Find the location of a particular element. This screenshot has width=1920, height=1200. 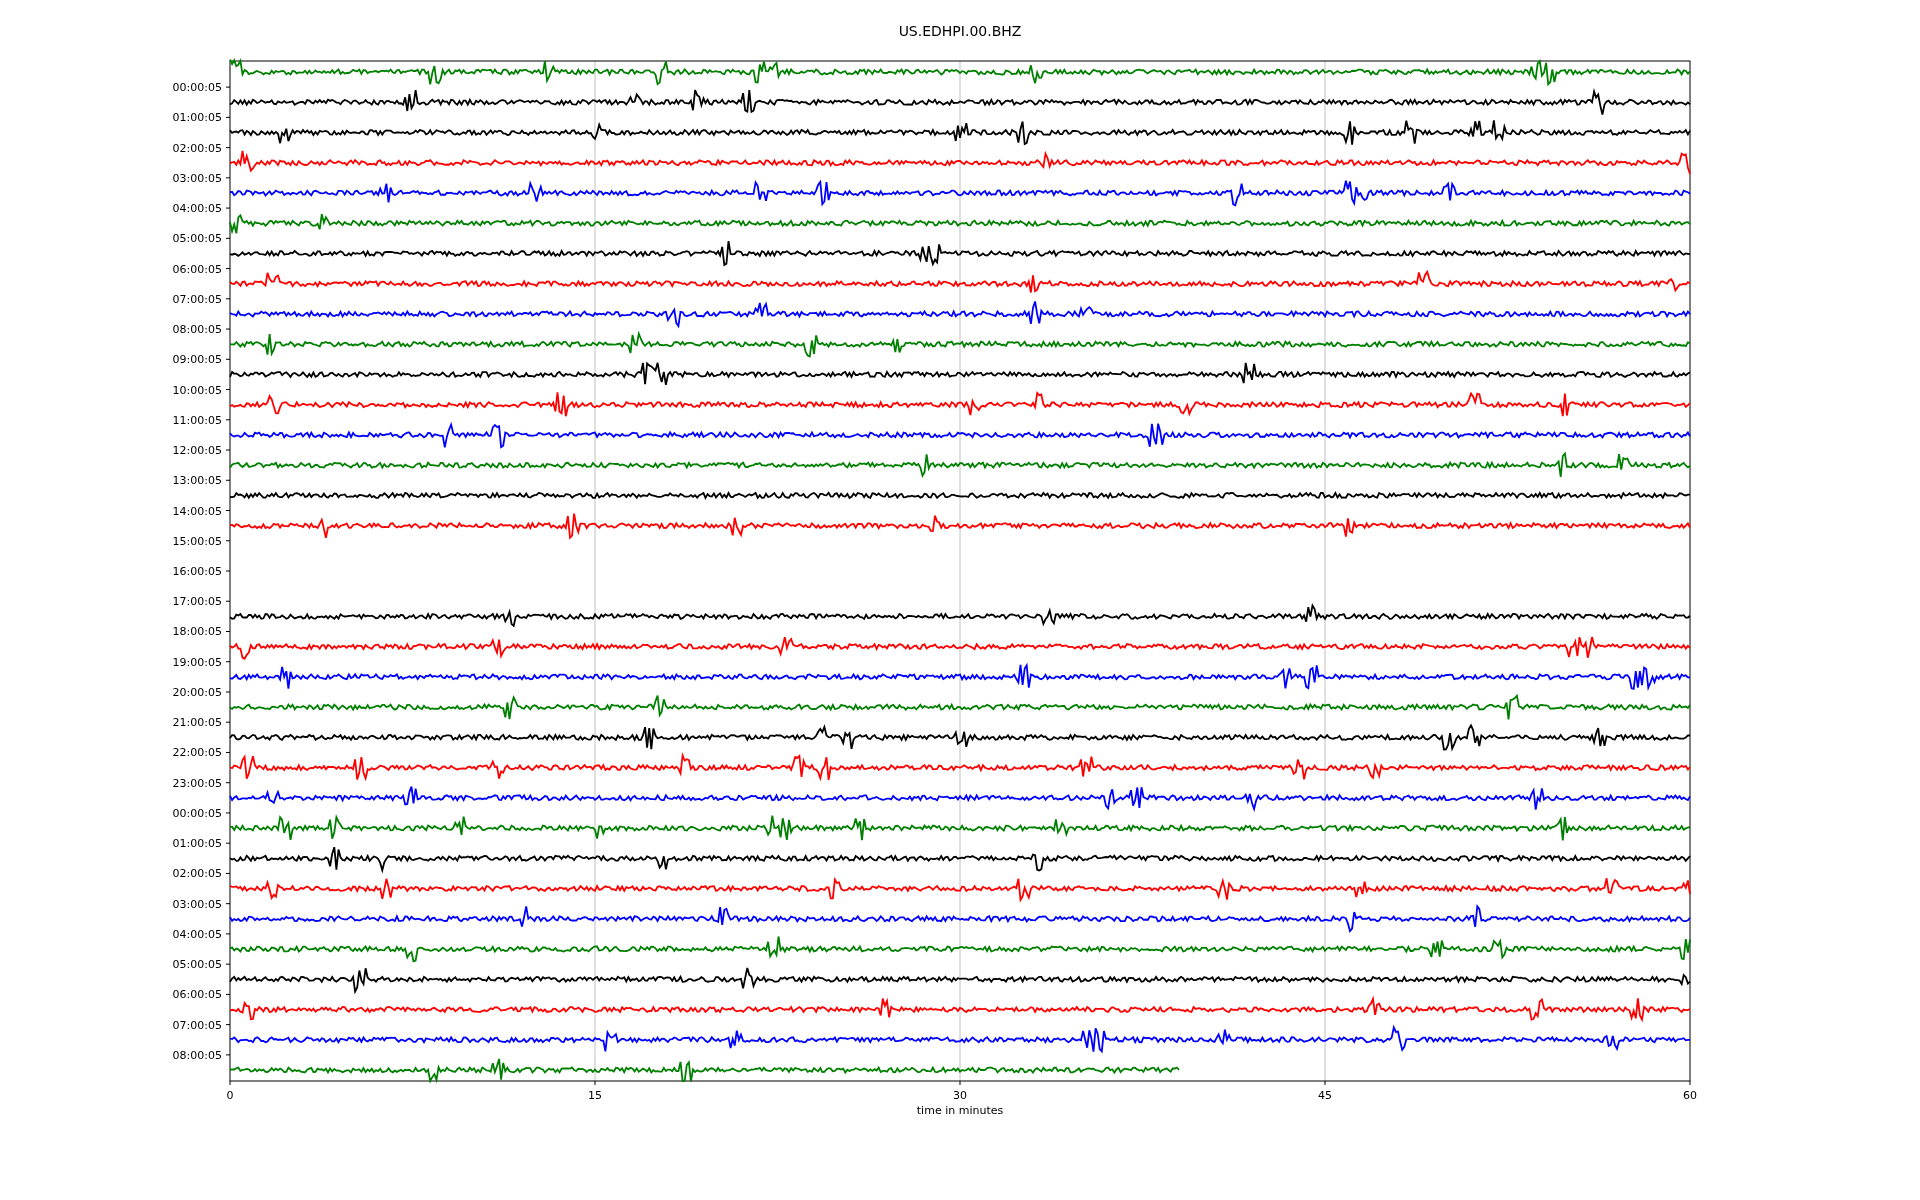

time-label: 13:00:05 is located at coordinates (197, 481).